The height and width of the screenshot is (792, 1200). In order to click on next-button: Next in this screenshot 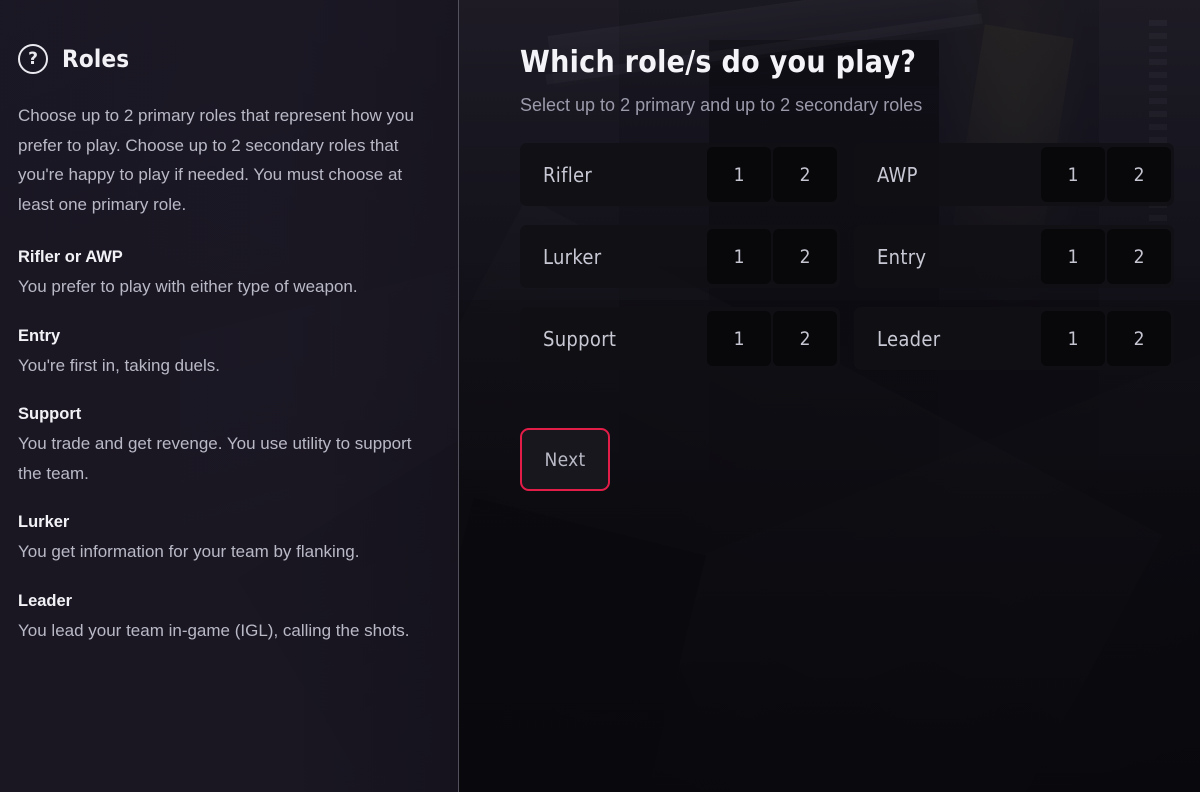, I will do `click(565, 459)`.